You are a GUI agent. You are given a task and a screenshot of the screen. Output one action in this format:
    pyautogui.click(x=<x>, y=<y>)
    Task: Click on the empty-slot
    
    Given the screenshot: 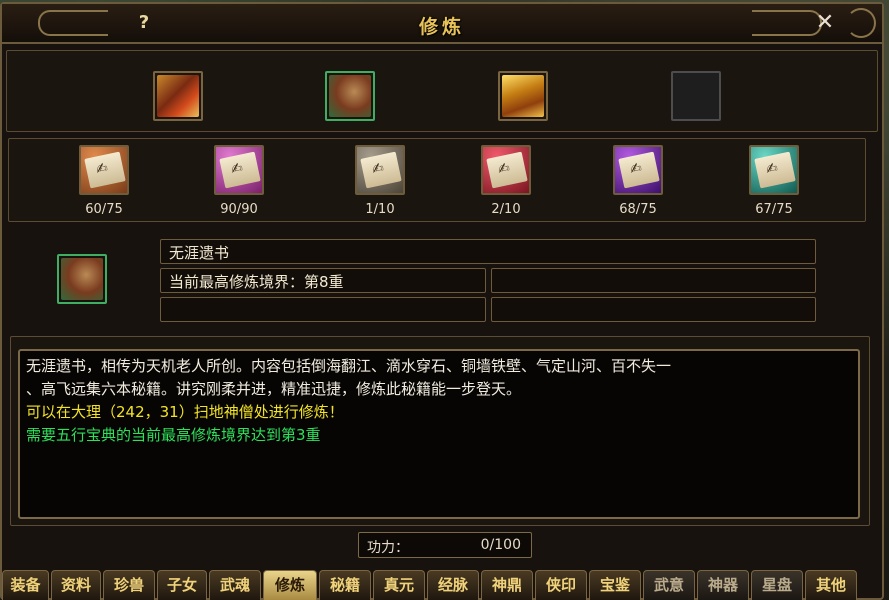 What is the action you would take?
    pyautogui.click(x=696, y=96)
    